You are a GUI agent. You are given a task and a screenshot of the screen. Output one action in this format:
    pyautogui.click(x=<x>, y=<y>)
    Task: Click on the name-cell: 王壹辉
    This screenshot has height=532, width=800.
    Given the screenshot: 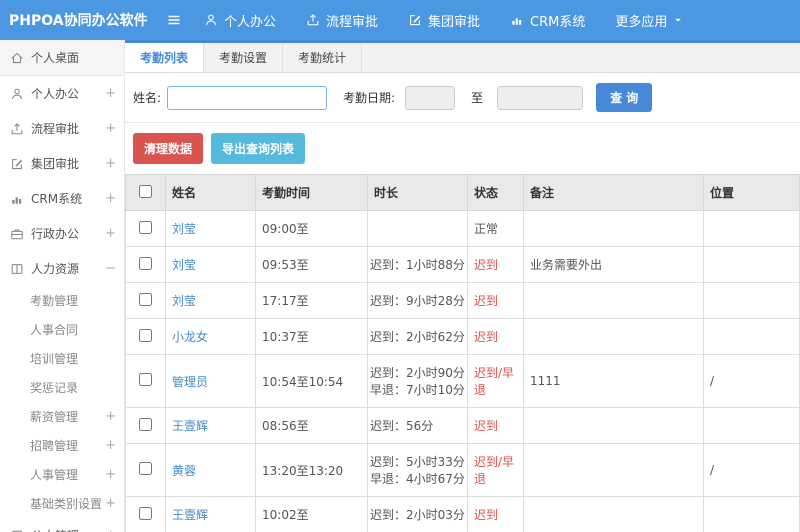 What is the action you would take?
    pyautogui.click(x=210, y=514)
    